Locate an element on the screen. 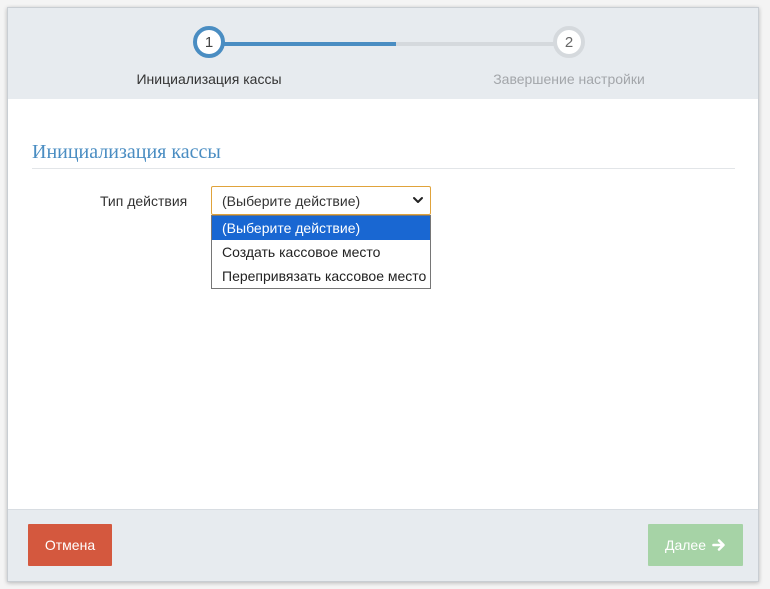  section-title: Инициализация кассы is located at coordinates (126, 152).